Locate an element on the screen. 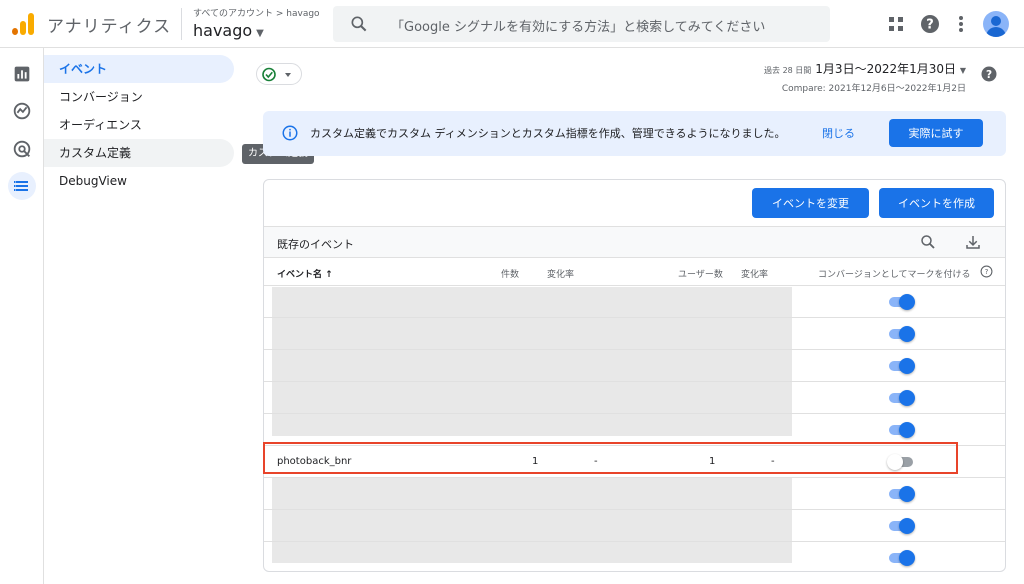 The image size is (1024, 584). account-name: havago is located at coordinates (223, 30).